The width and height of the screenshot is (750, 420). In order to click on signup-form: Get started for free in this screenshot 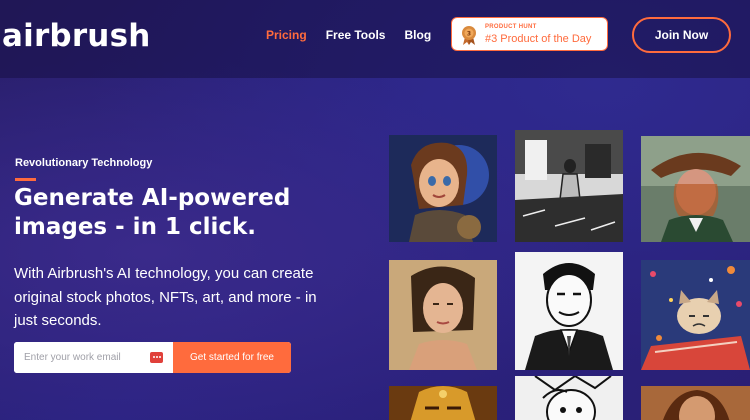, I will do `click(152, 357)`.